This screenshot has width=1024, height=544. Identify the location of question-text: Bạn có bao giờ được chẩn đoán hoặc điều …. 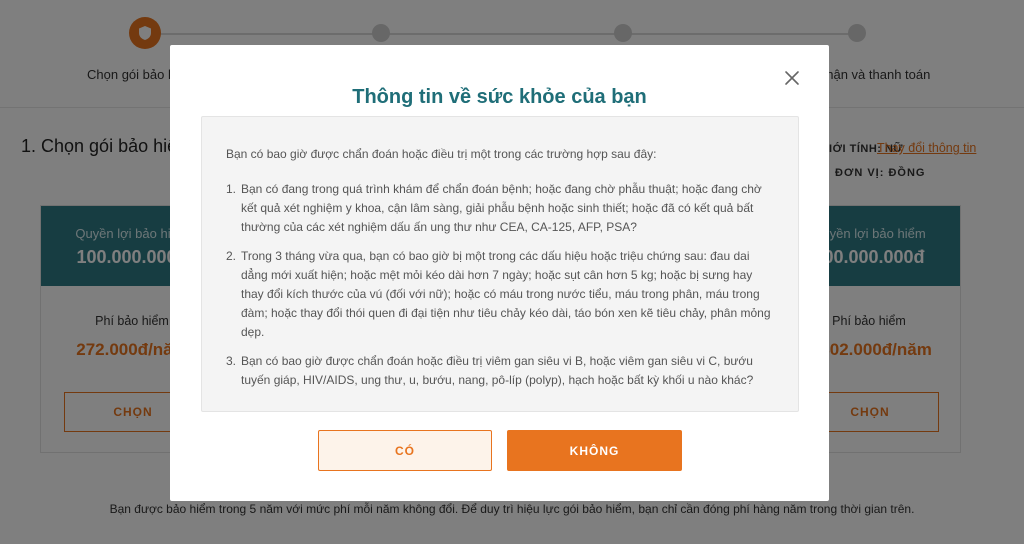
(497, 370).